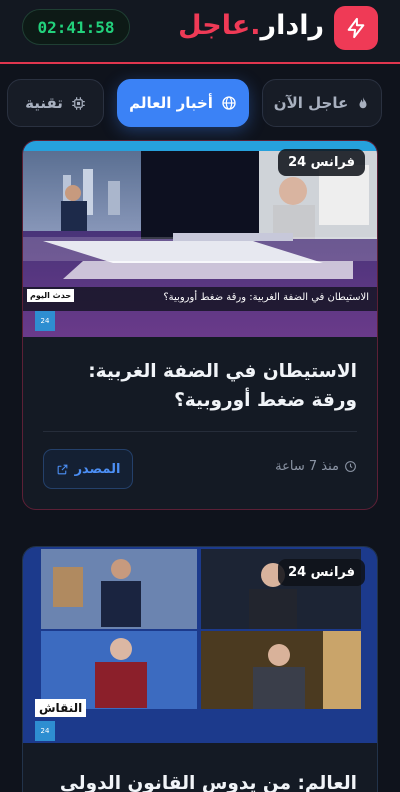 This screenshot has height=792, width=400. I want to click on lightning-icon, so click(356, 28).